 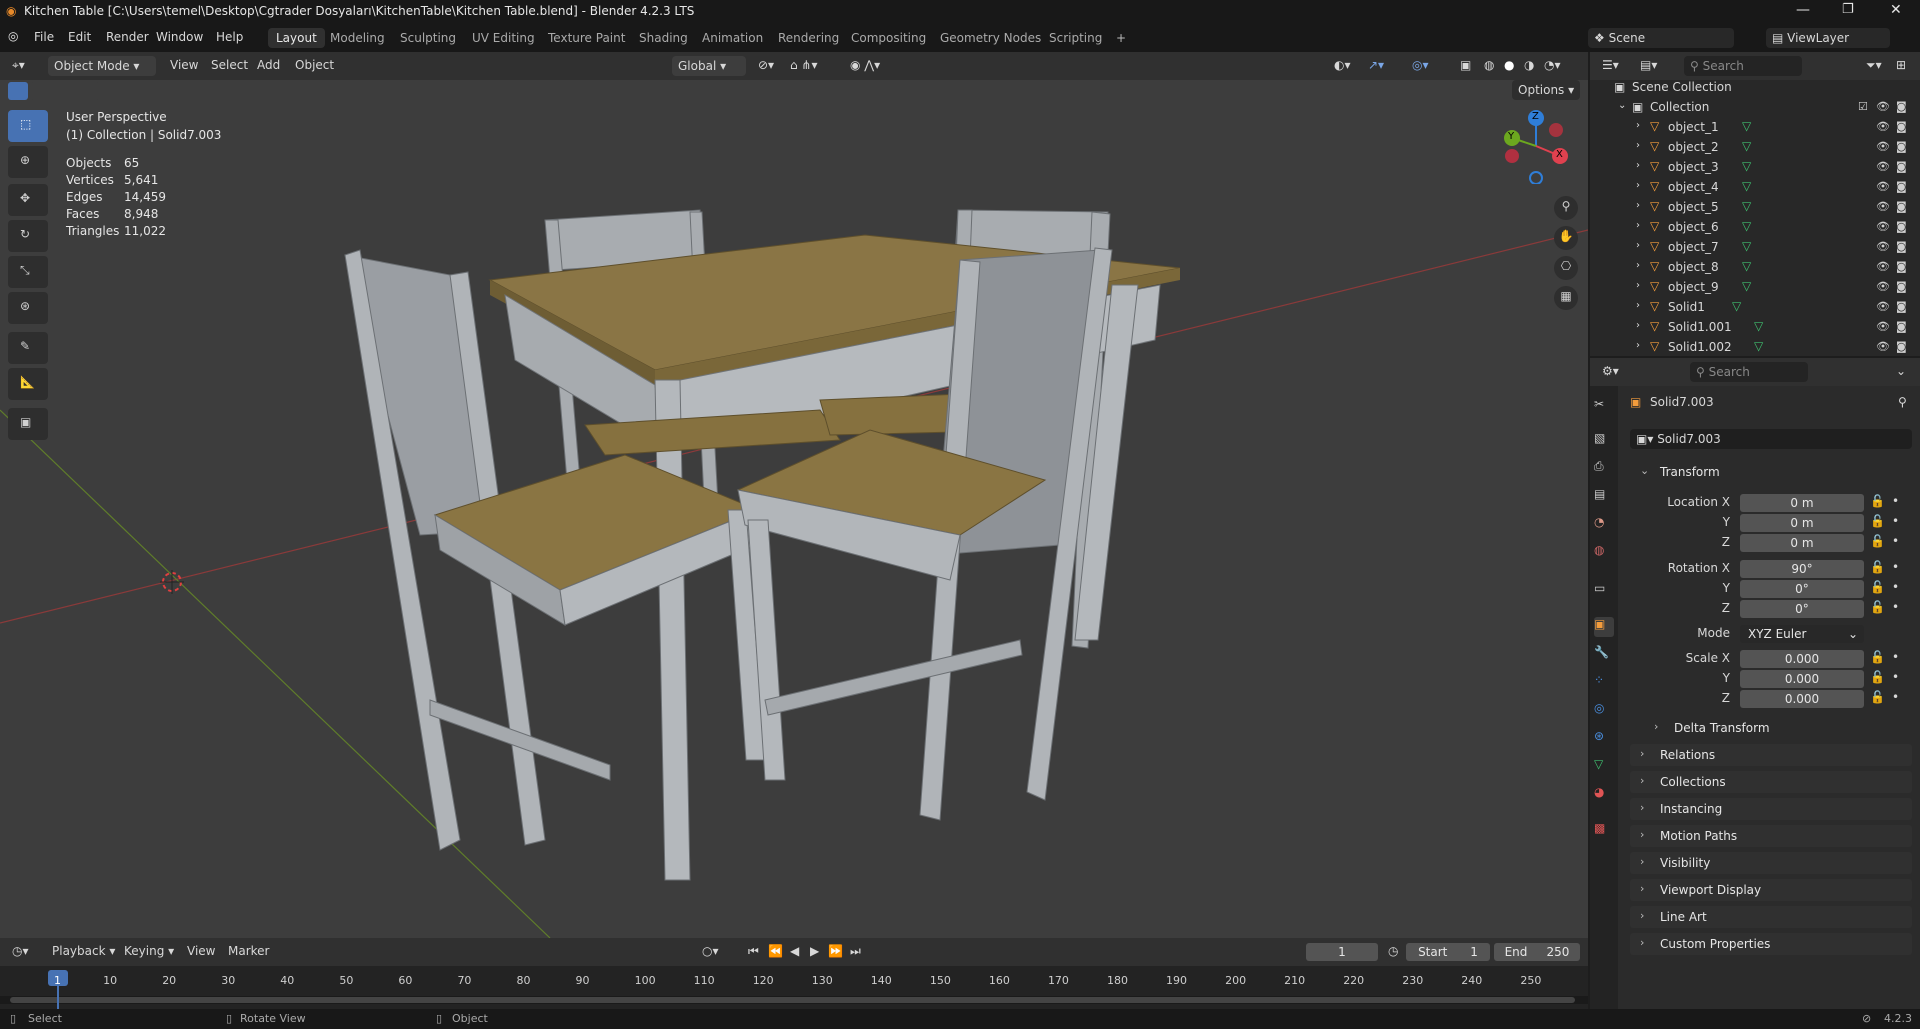 I want to click on options-dropdown: Options ▾, so click(x=1546, y=90).